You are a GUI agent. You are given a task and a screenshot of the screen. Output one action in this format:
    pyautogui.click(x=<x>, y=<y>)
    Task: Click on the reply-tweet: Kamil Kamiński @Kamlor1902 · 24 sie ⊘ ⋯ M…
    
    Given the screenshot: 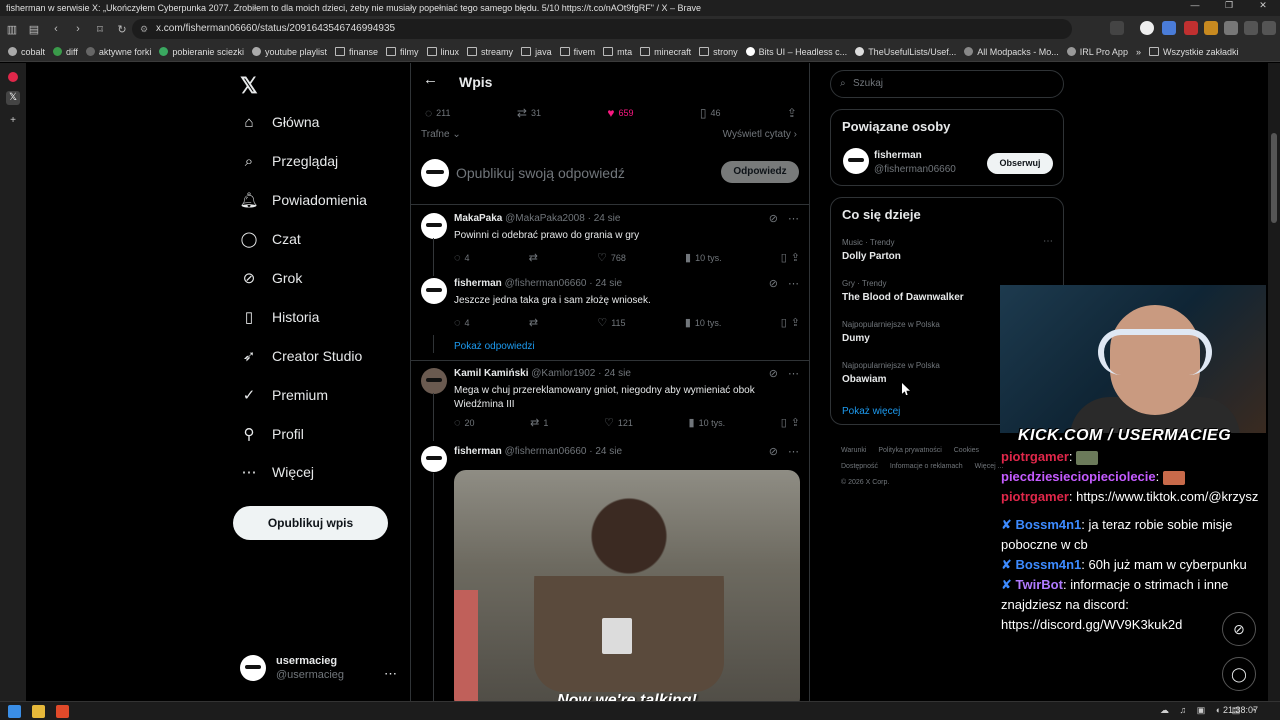 What is the action you would take?
    pyautogui.click(x=610, y=399)
    